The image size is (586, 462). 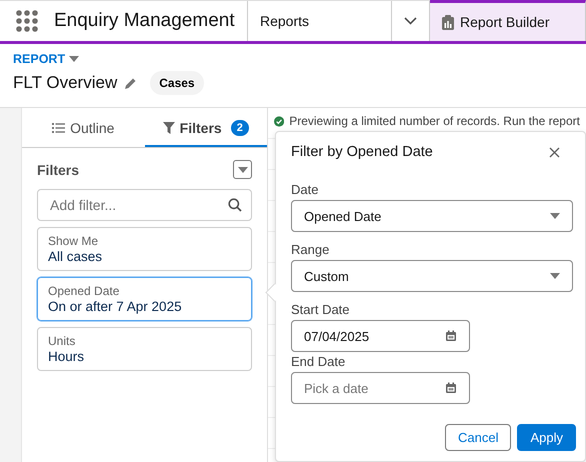 What do you see at coordinates (434, 121) in the screenshot?
I see `preview-notice: Previewing a limited number of records. Run the report` at bounding box center [434, 121].